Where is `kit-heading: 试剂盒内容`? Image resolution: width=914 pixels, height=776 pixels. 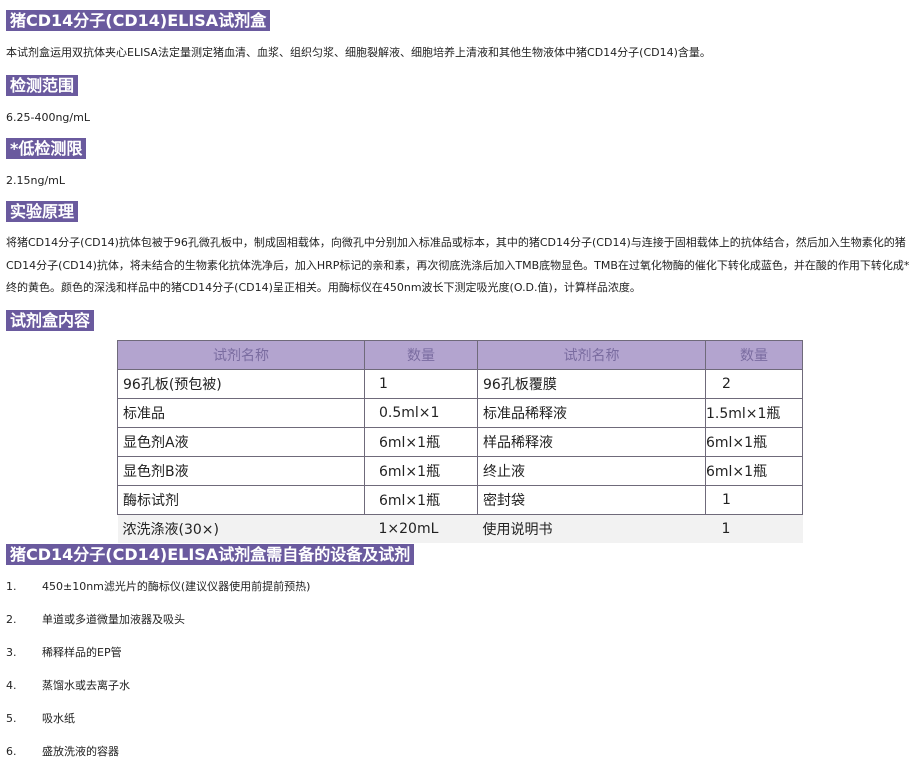 kit-heading: 试剂盒内容 is located at coordinates (50, 320).